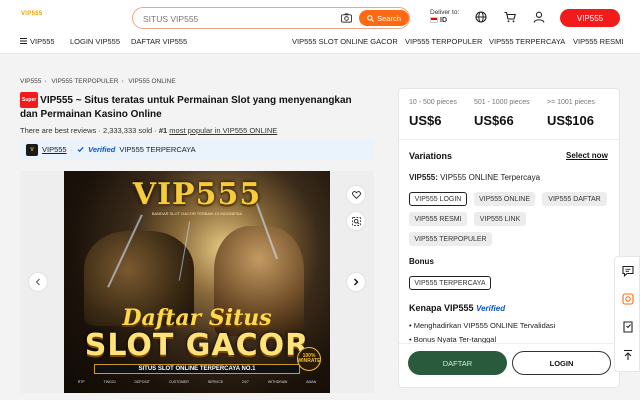 The height and width of the screenshot is (400, 640). I want to click on variation-label-value: VIP555 ONLINE Terpercaya, so click(490, 177).